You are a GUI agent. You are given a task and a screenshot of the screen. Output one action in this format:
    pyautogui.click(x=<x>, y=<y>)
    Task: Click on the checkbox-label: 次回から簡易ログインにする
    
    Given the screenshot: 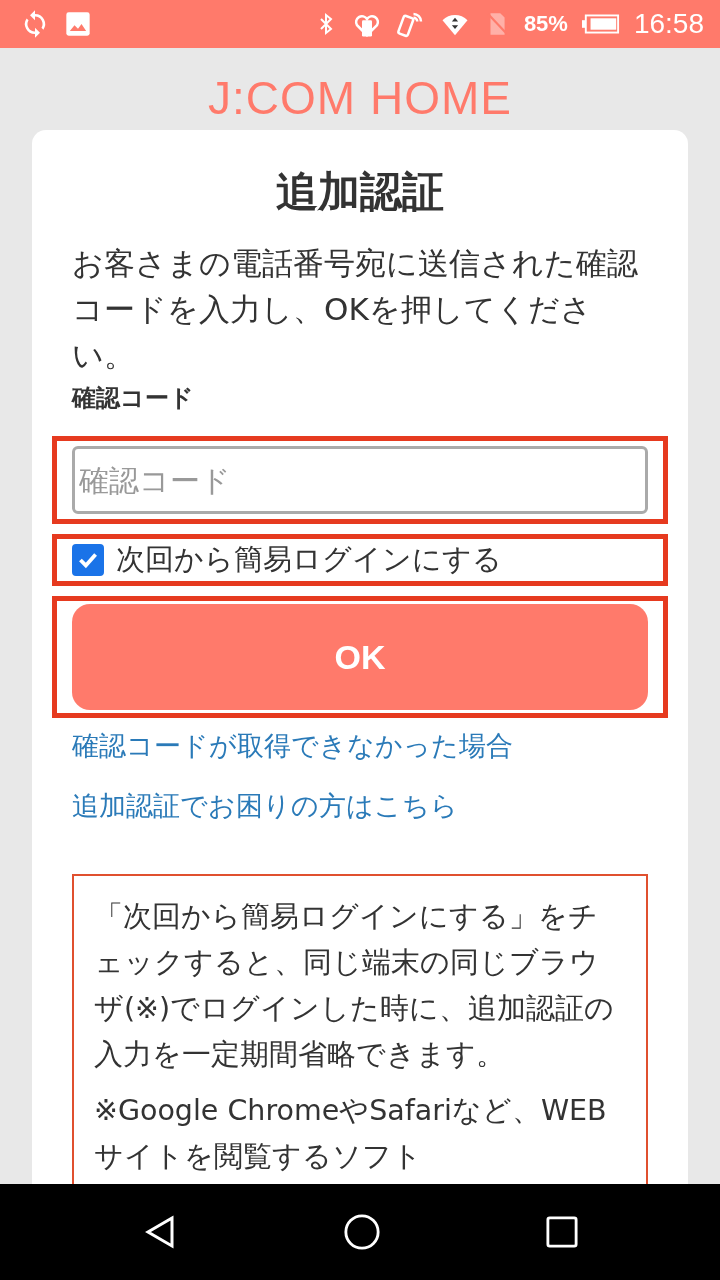 What is the action you would take?
    pyautogui.click(x=309, y=560)
    